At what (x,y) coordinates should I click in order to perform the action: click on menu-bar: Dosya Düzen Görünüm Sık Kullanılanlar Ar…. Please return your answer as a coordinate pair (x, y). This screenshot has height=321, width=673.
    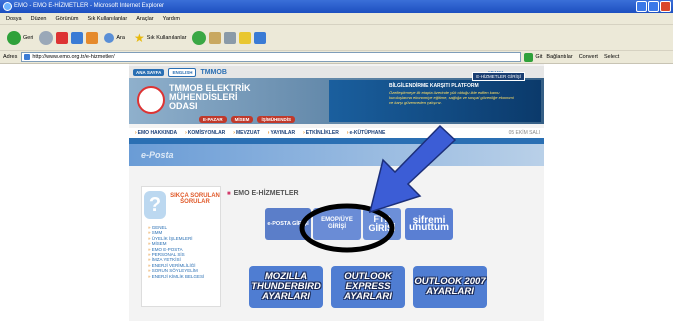
    Looking at the image, I should click on (336, 19).